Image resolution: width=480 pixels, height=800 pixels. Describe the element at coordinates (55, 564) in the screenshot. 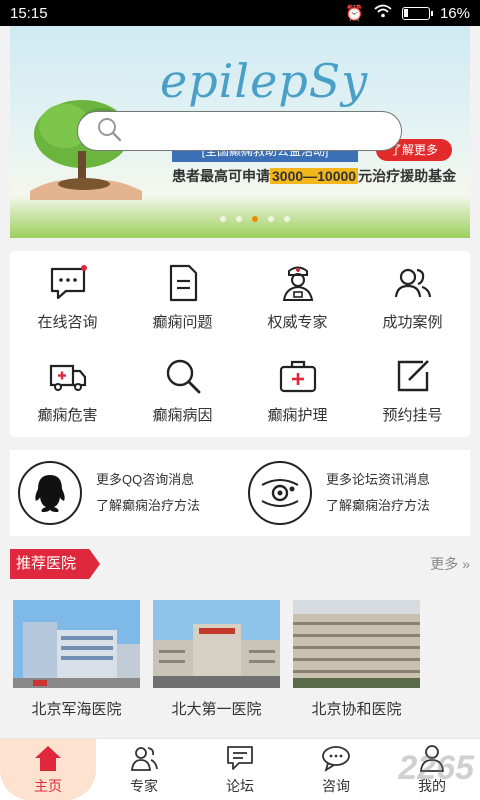

I see `section-title: 推荐医院` at that location.